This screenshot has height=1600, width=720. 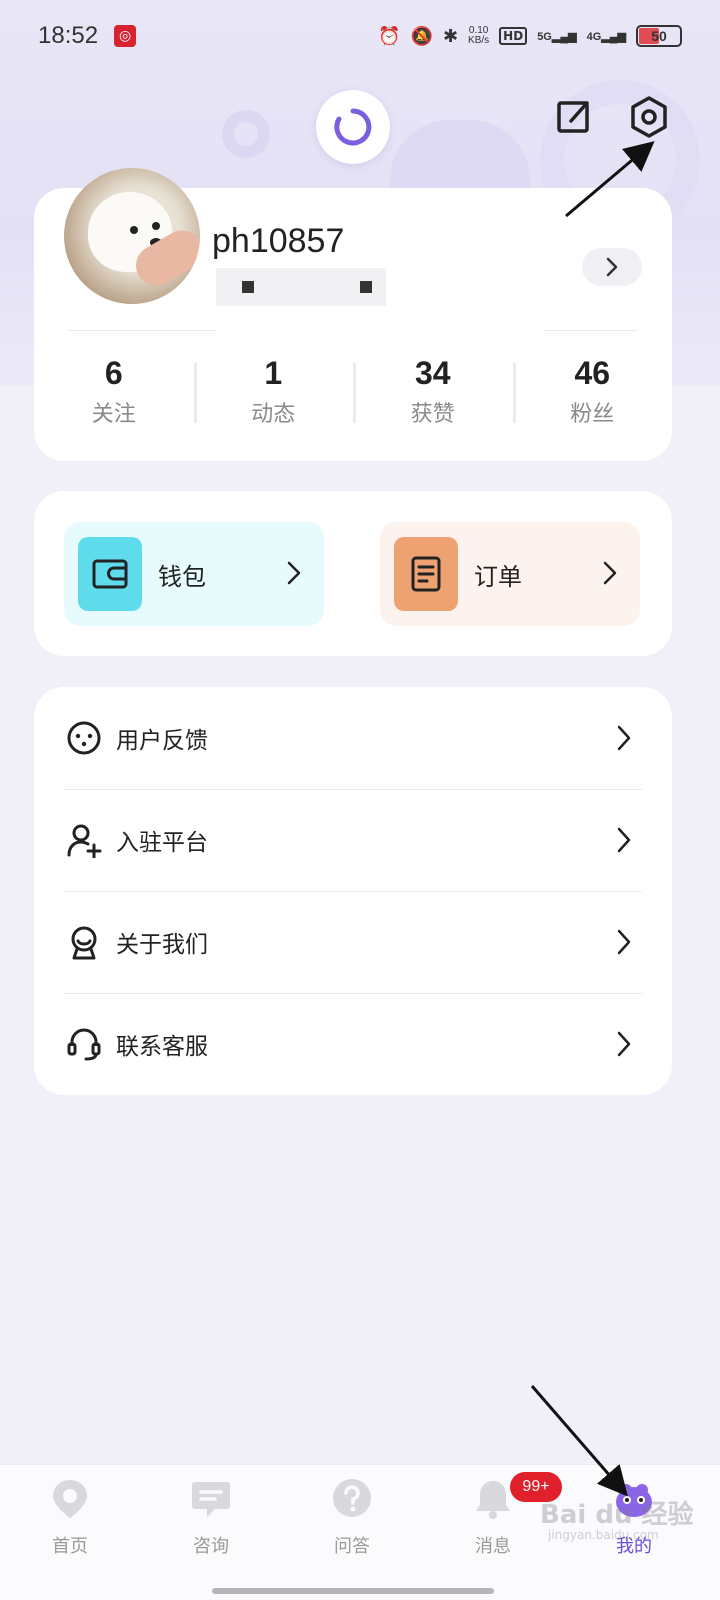 What do you see at coordinates (162, 843) in the screenshot?
I see `menu-label: 入驻平台` at bounding box center [162, 843].